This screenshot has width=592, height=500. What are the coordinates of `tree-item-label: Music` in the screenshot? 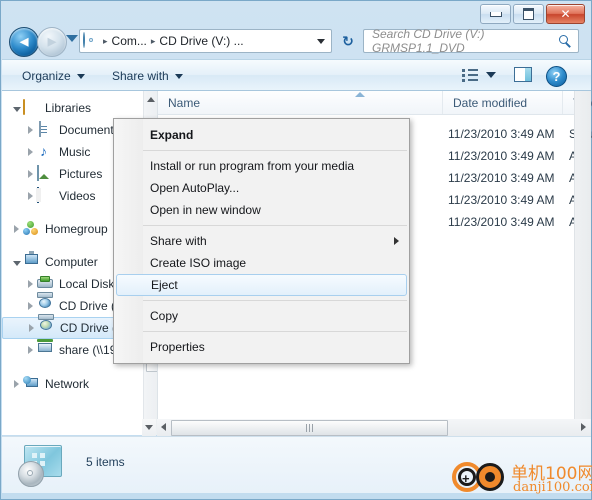 It's located at (75, 152).